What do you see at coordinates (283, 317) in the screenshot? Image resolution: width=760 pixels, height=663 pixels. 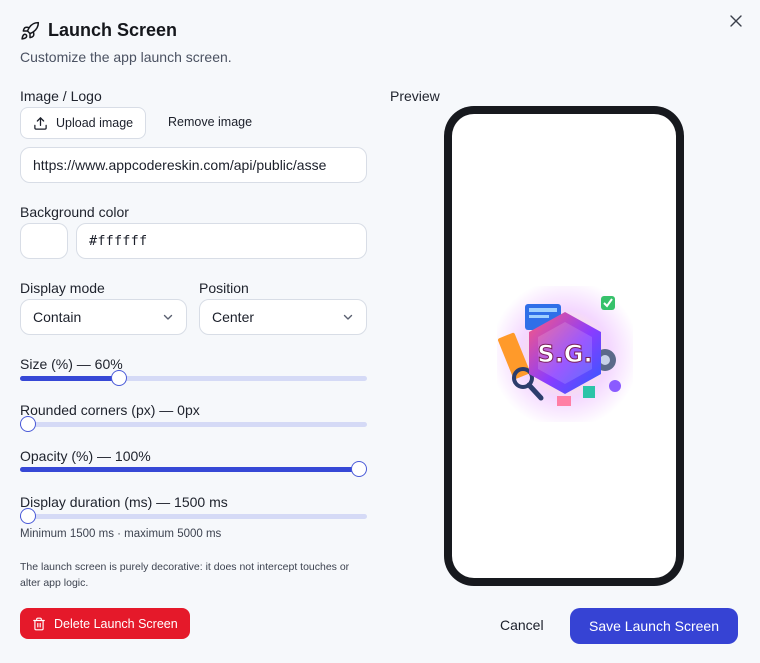 I see `position-select: Center` at bounding box center [283, 317].